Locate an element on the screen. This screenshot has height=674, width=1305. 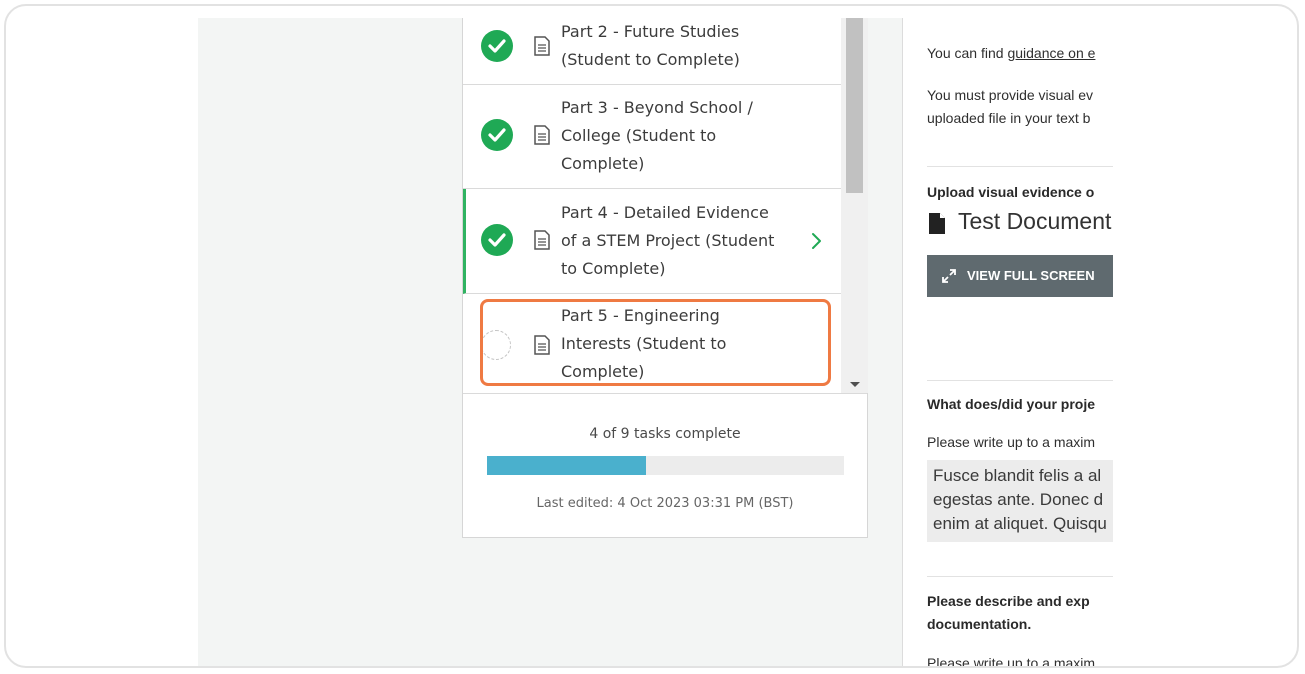
guidance-text: You can find guidance on e is located at coordinates (1011, 53).